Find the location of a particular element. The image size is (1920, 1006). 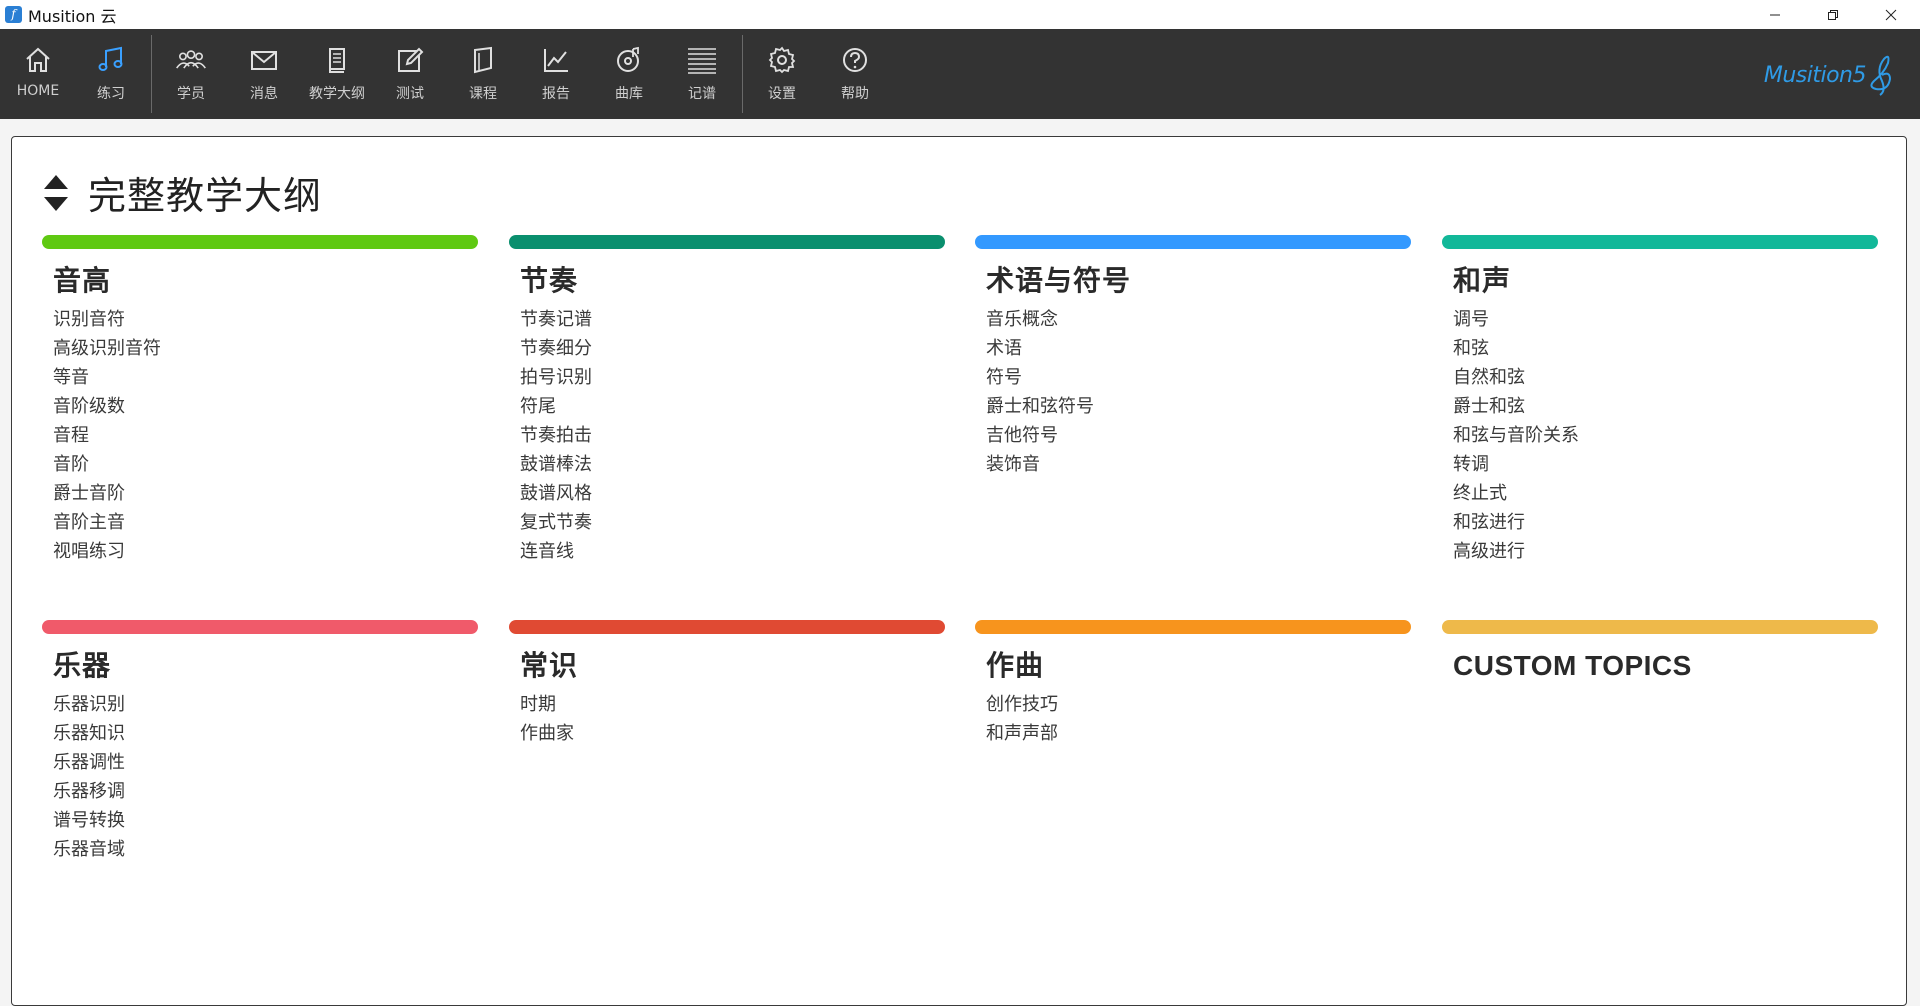

sort-toggle-icon is located at coordinates (56, 193).